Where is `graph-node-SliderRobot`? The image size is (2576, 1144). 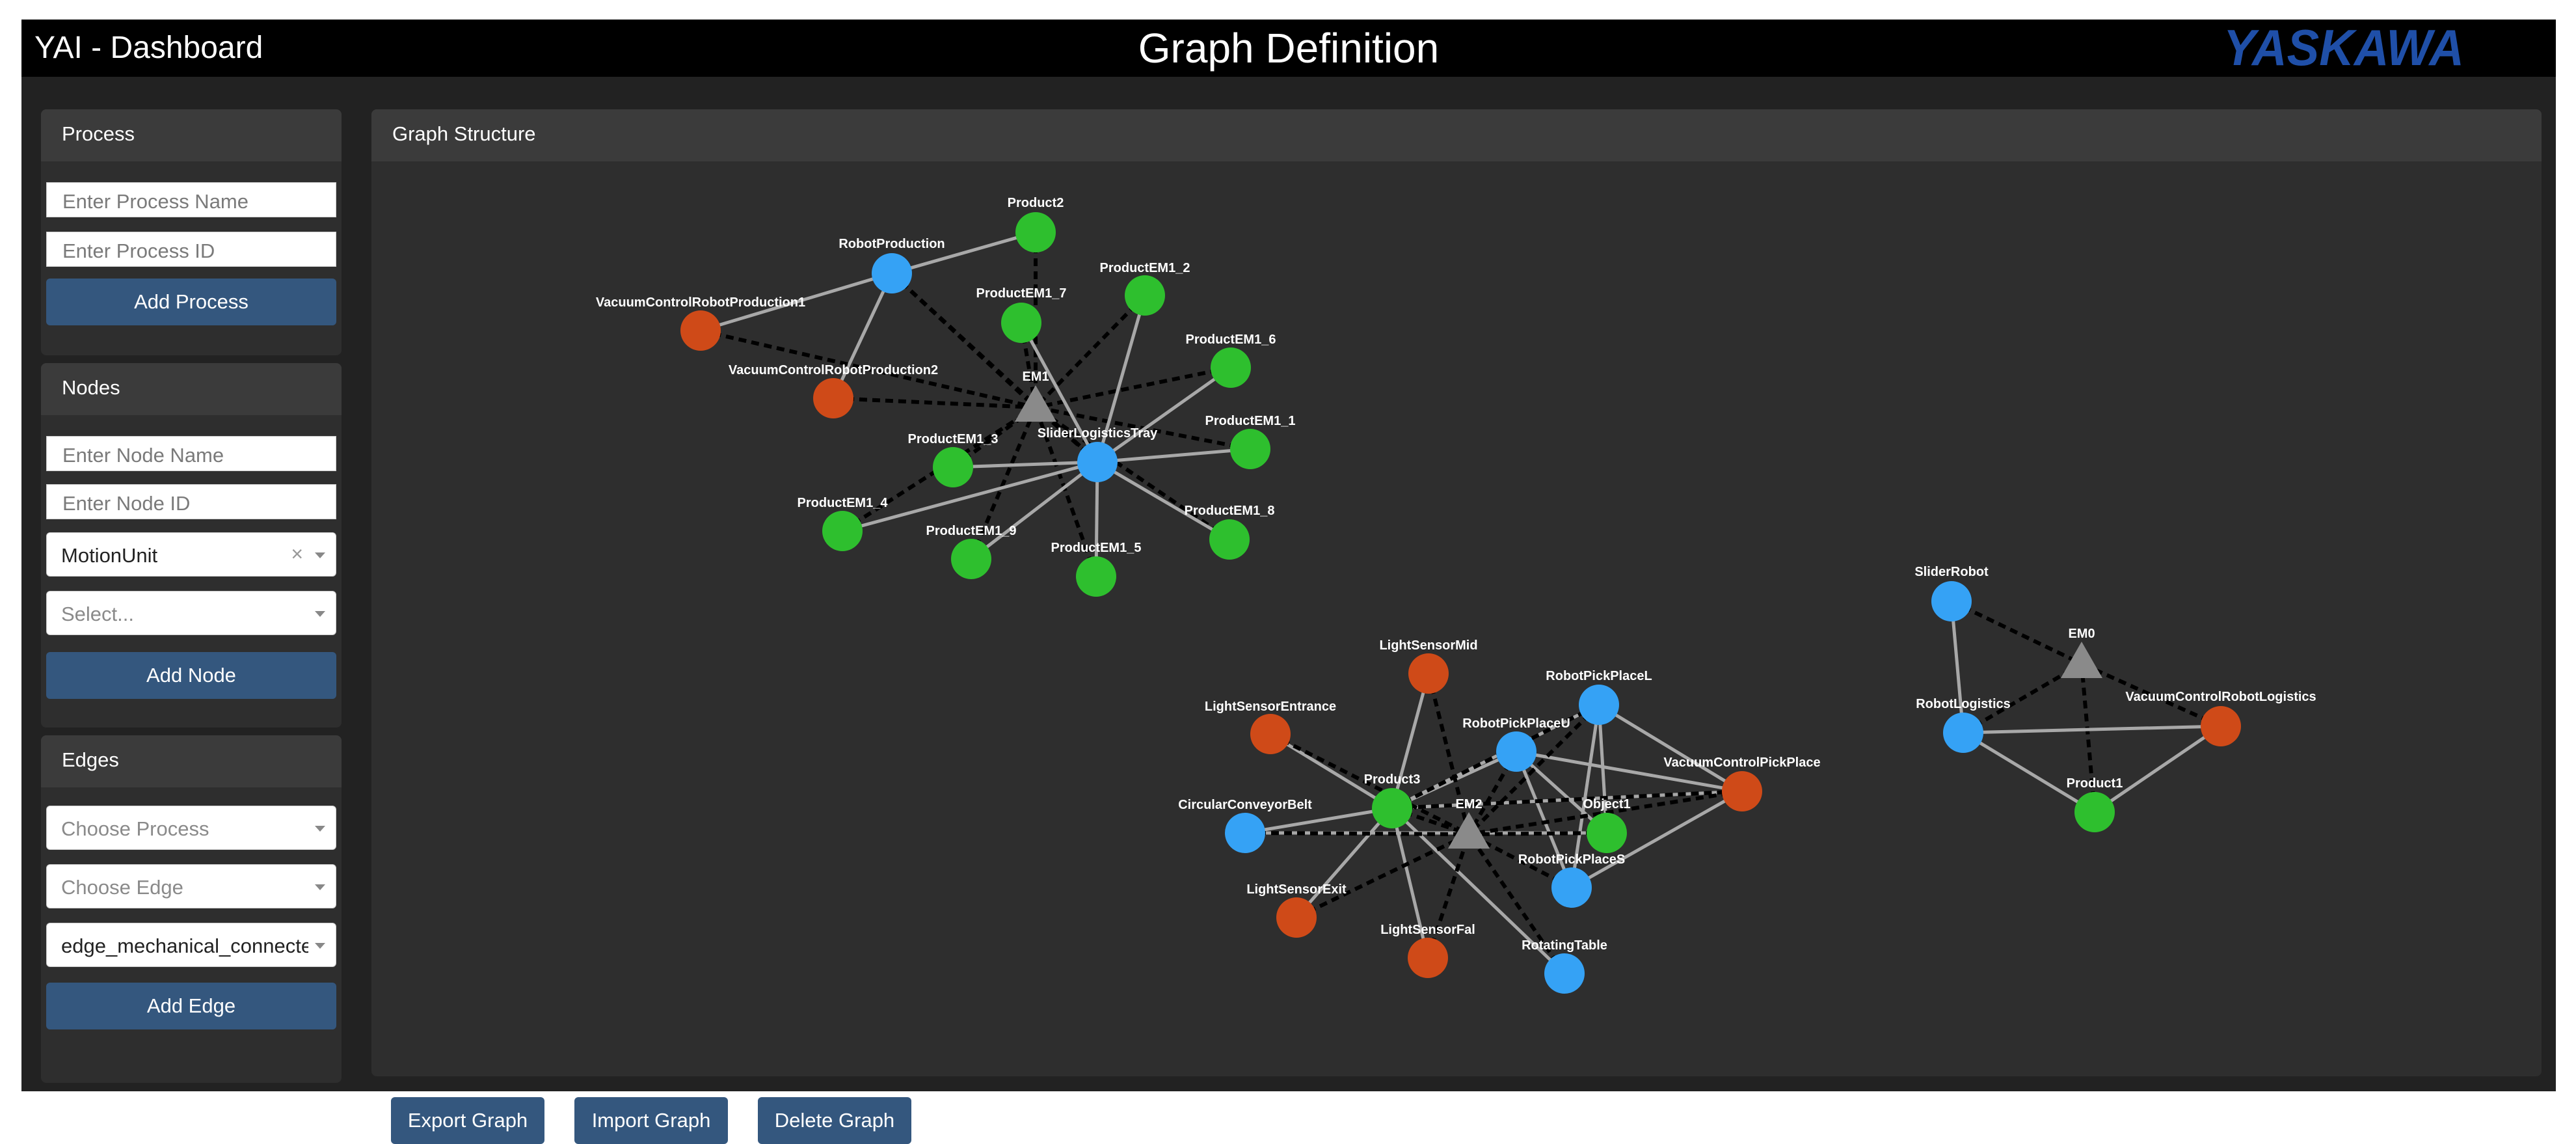
graph-node-SliderRobot is located at coordinates (1951, 601).